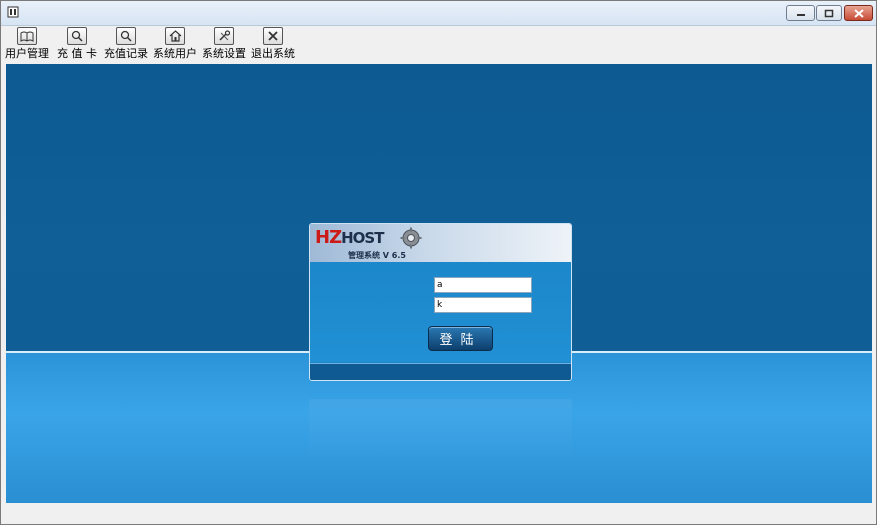 Image resolution: width=877 pixels, height=525 pixels. I want to click on toolbar-system-settings: 系统设置, so click(224, 45).